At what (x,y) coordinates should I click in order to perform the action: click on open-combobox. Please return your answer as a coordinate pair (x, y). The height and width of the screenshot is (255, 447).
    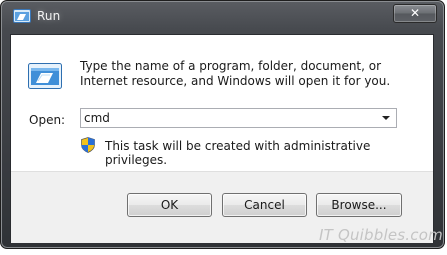
    Looking at the image, I should click on (238, 118).